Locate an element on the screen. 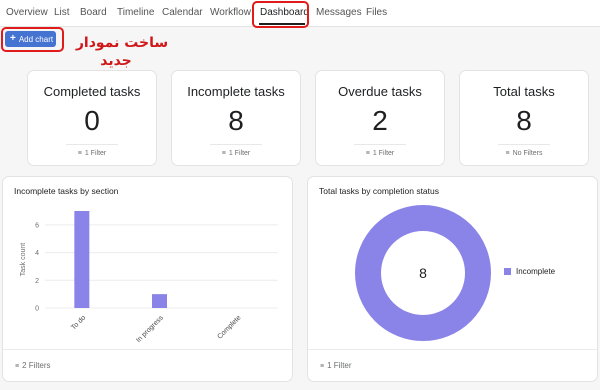 The width and height of the screenshot is (600, 390). donut-center-value: 8 is located at coordinates (423, 273).